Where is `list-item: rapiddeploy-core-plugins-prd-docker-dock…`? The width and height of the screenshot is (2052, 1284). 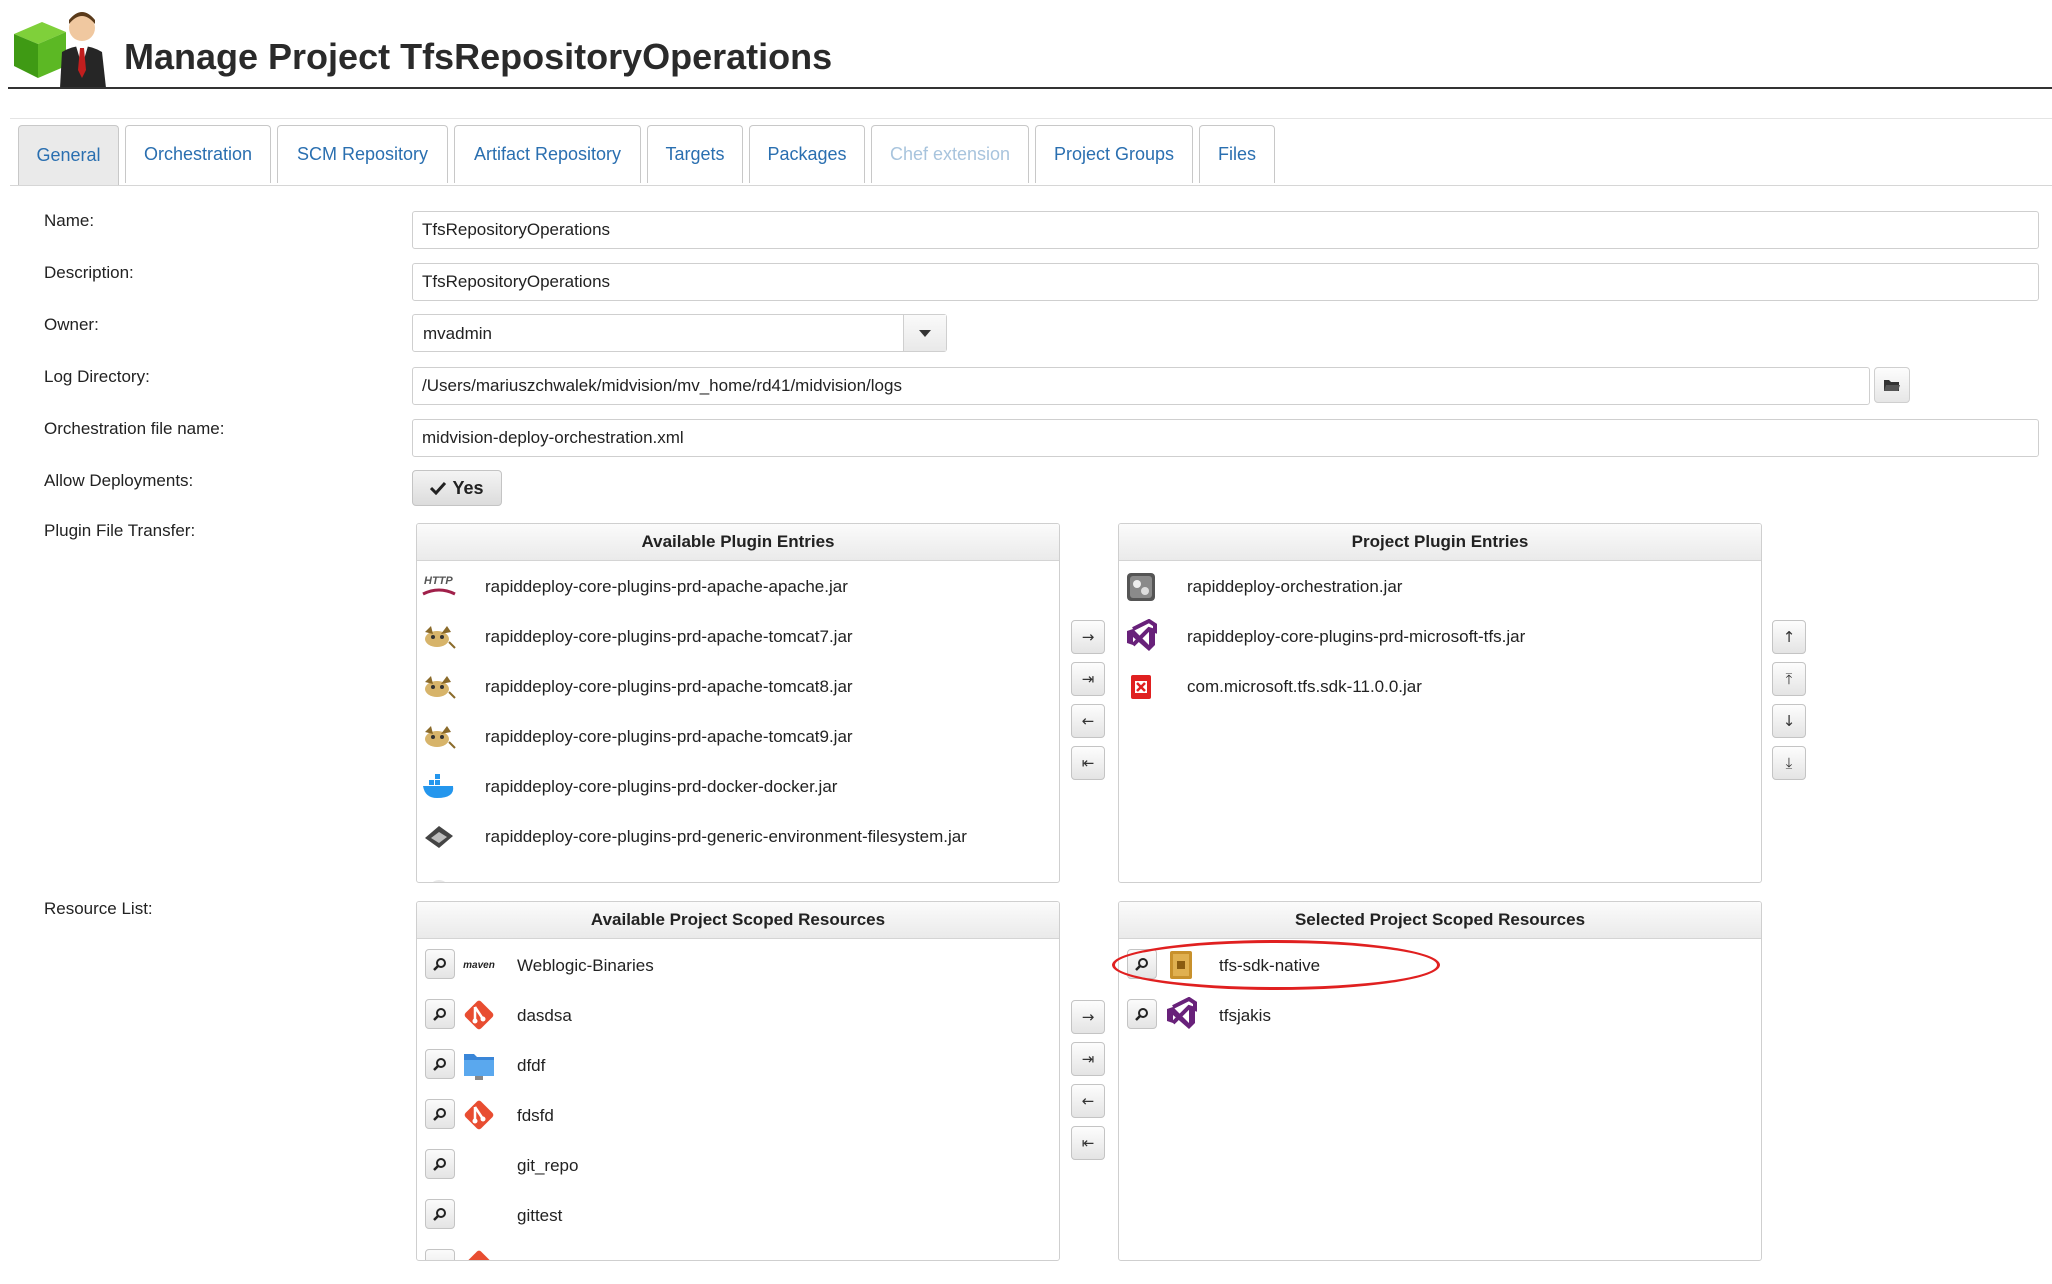 list-item: rapiddeploy-core-plugins-prd-docker-dock… is located at coordinates (737, 787).